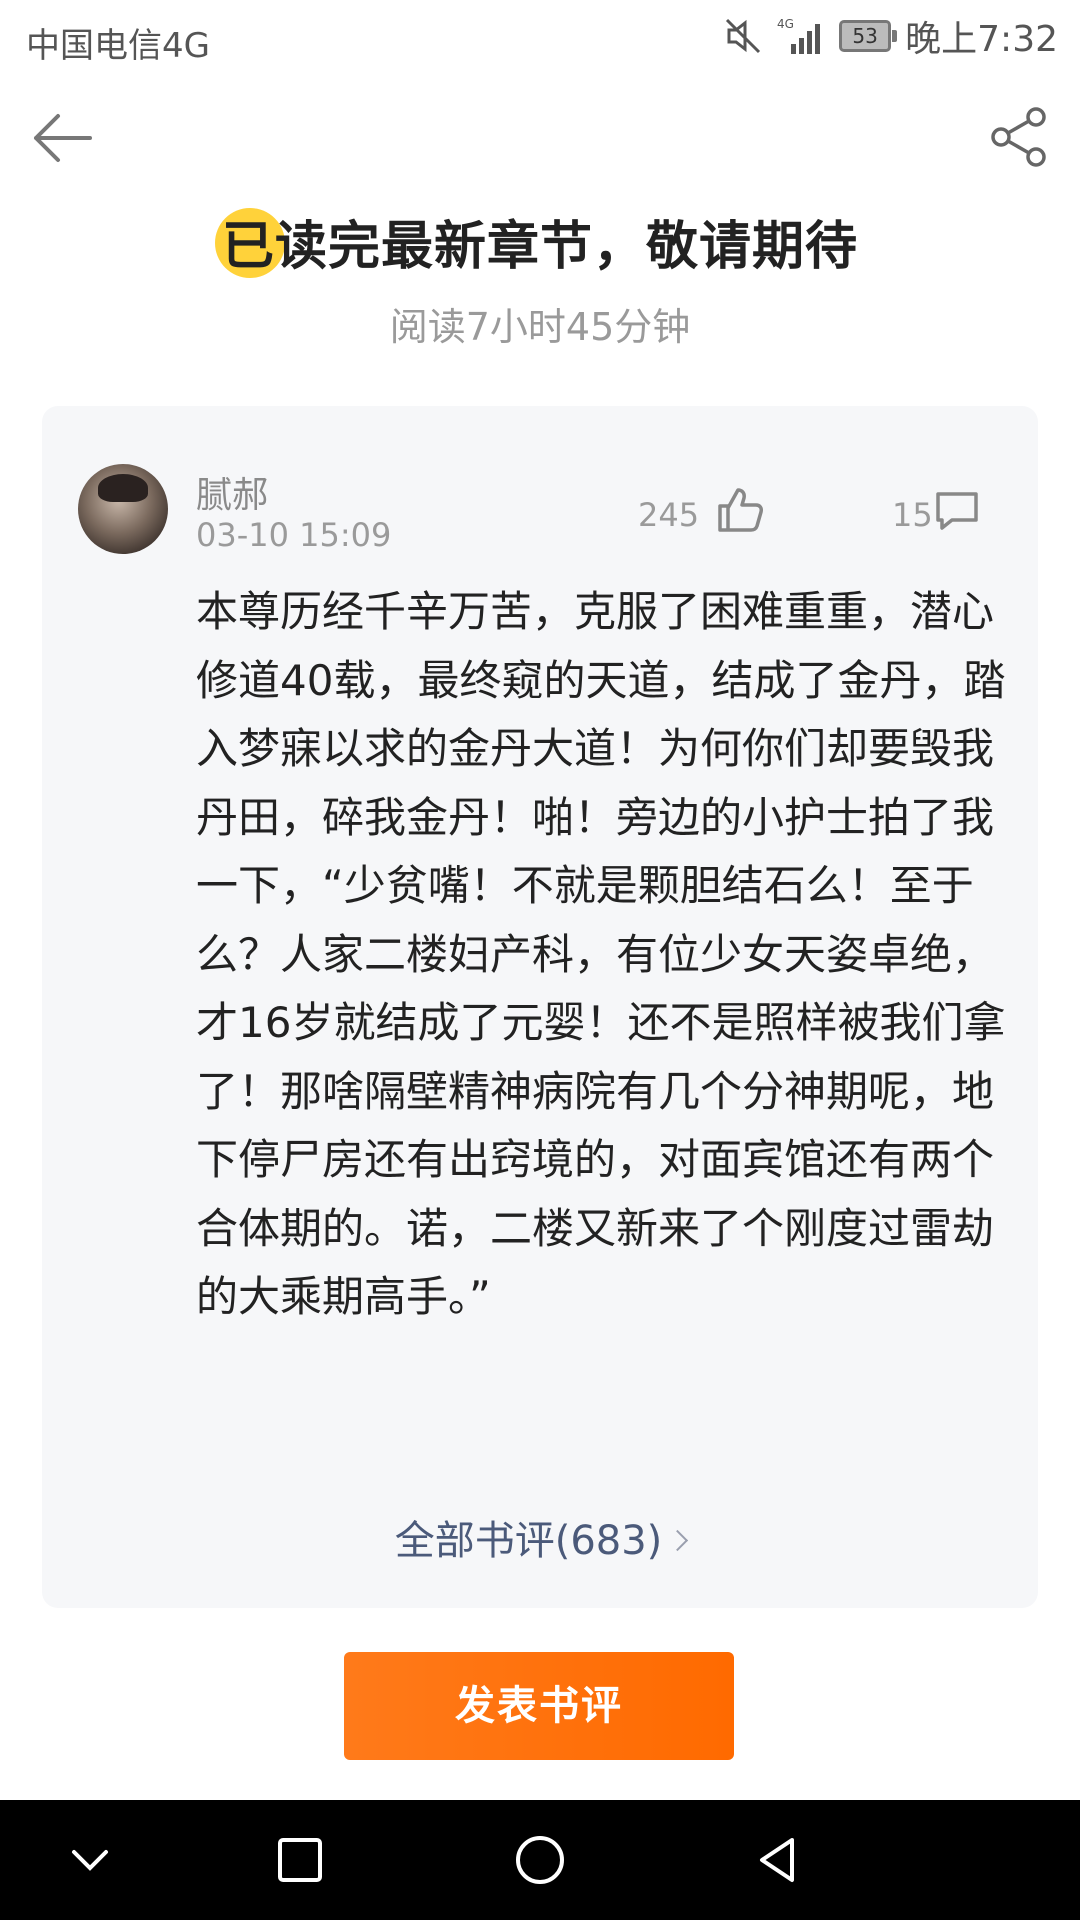  I want to click on nav-back-button, so click(778, 1860).